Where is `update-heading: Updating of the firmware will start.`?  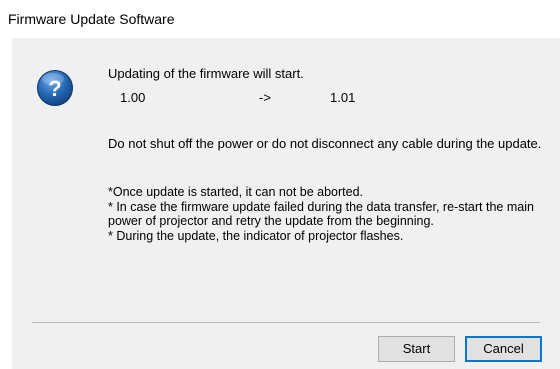
update-heading: Updating of the firmware will start. is located at coordinates (206, 73).